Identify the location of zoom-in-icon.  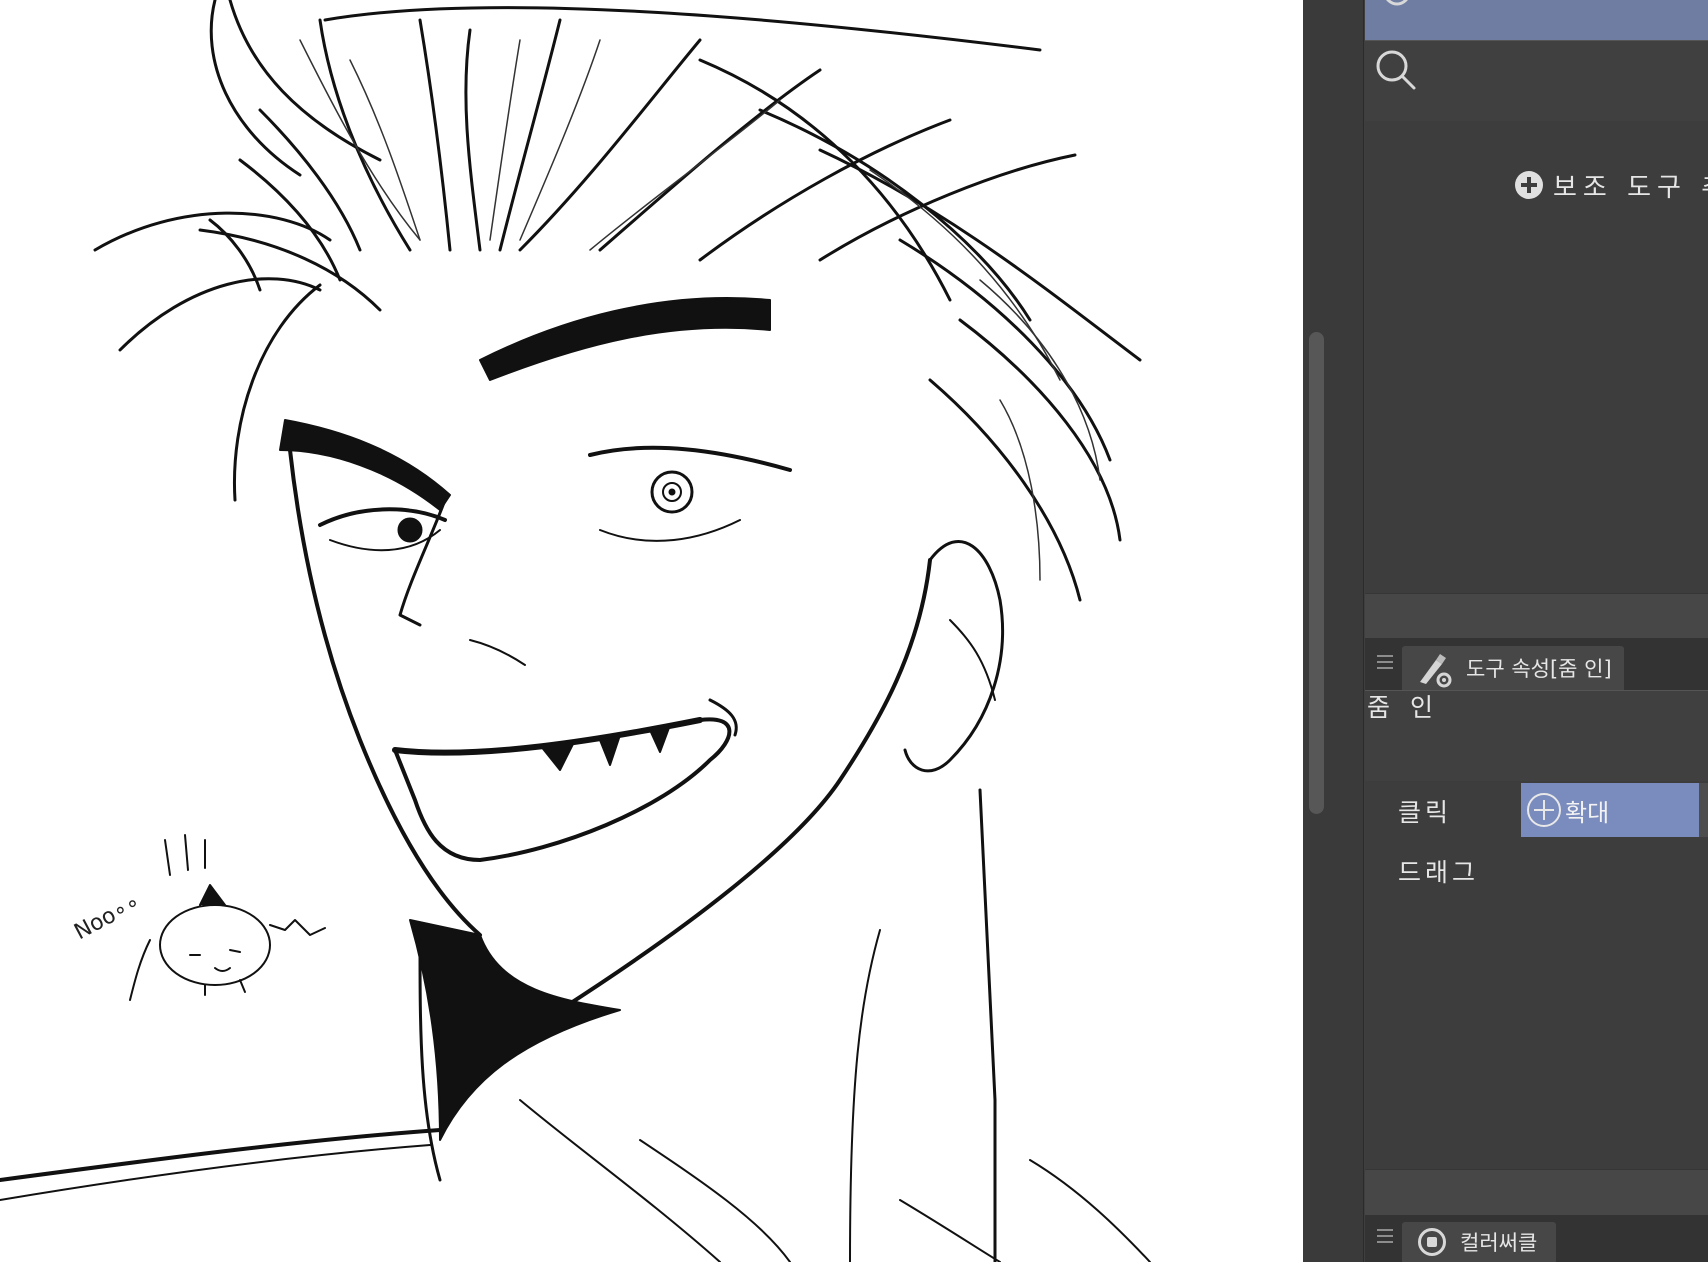
(1544, 810).